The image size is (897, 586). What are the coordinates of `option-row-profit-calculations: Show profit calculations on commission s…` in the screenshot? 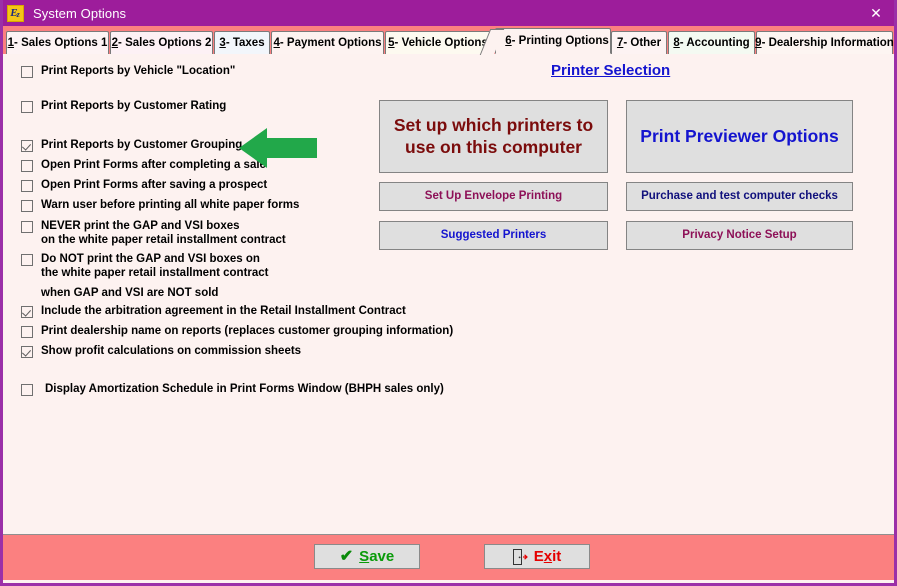 It's located at (161, 351).